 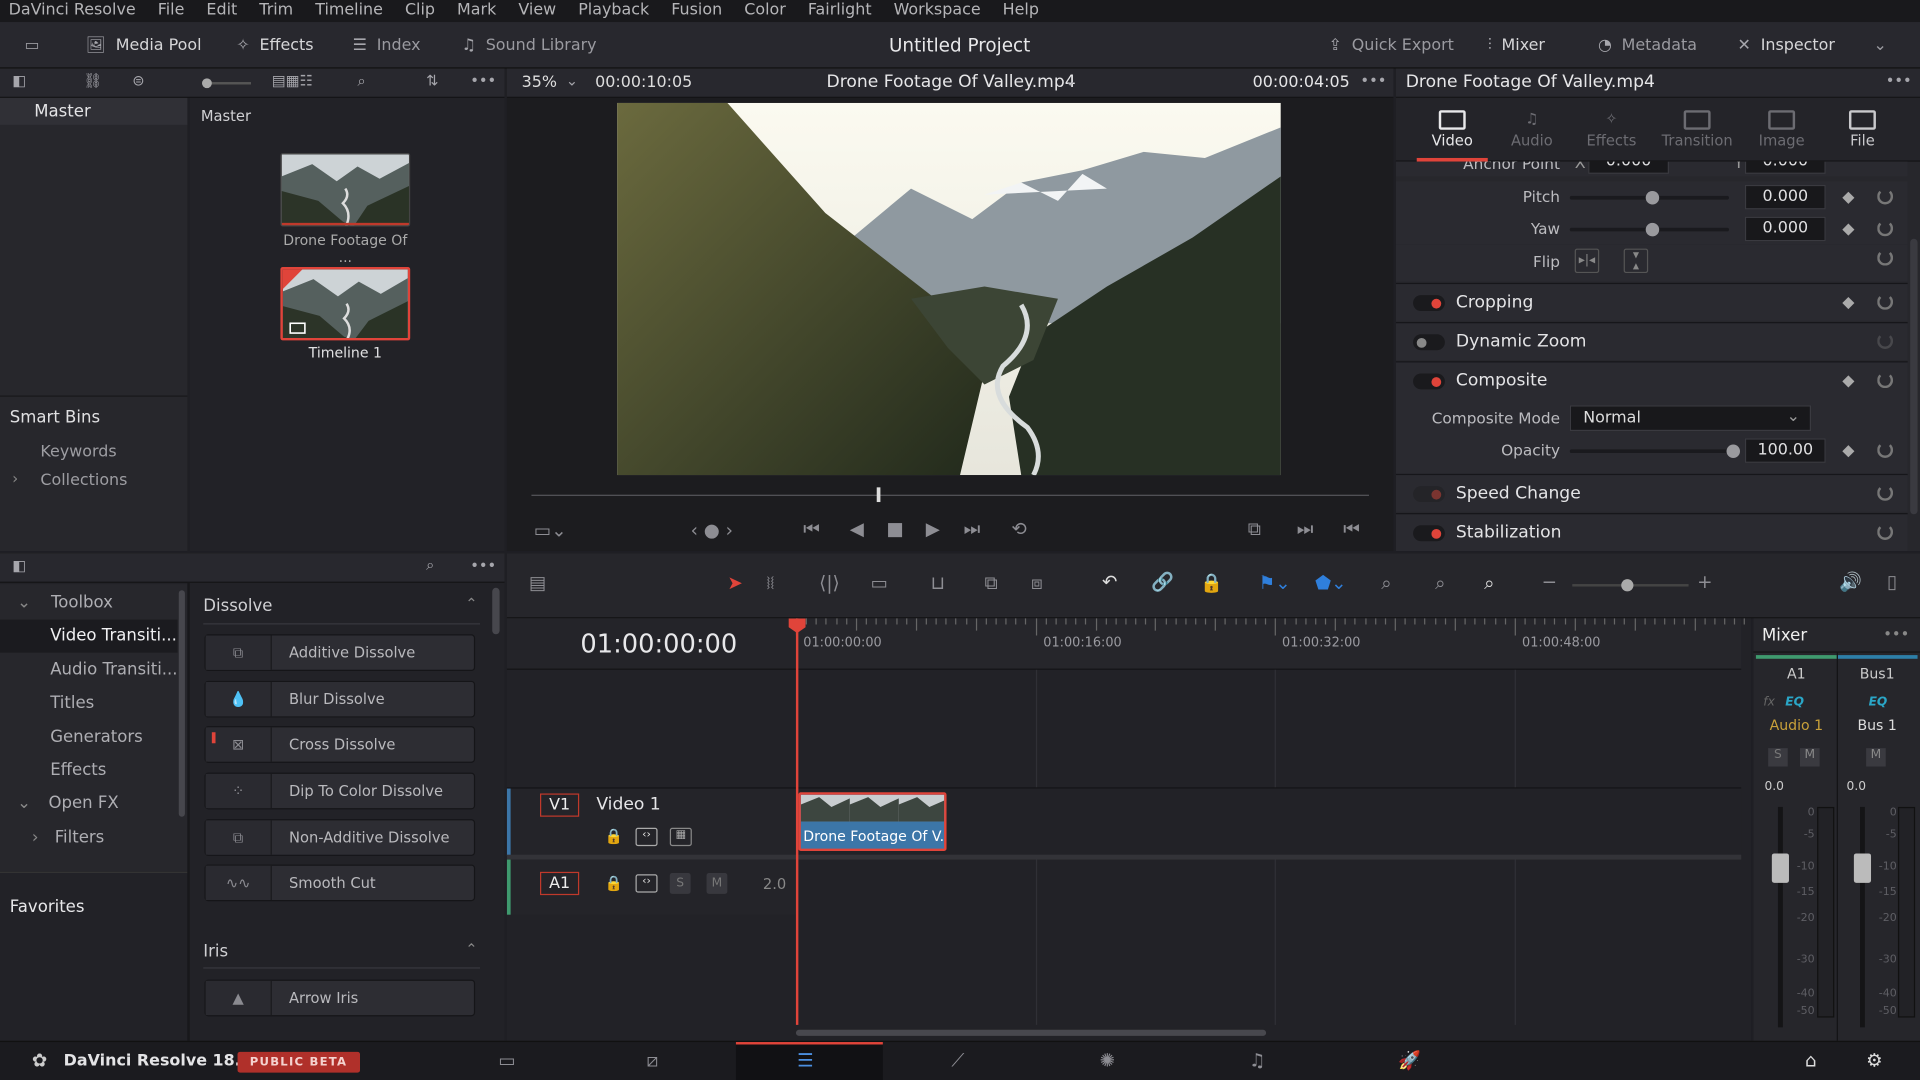 I want to click on bin-master: Master, so click(x=94, y=111).